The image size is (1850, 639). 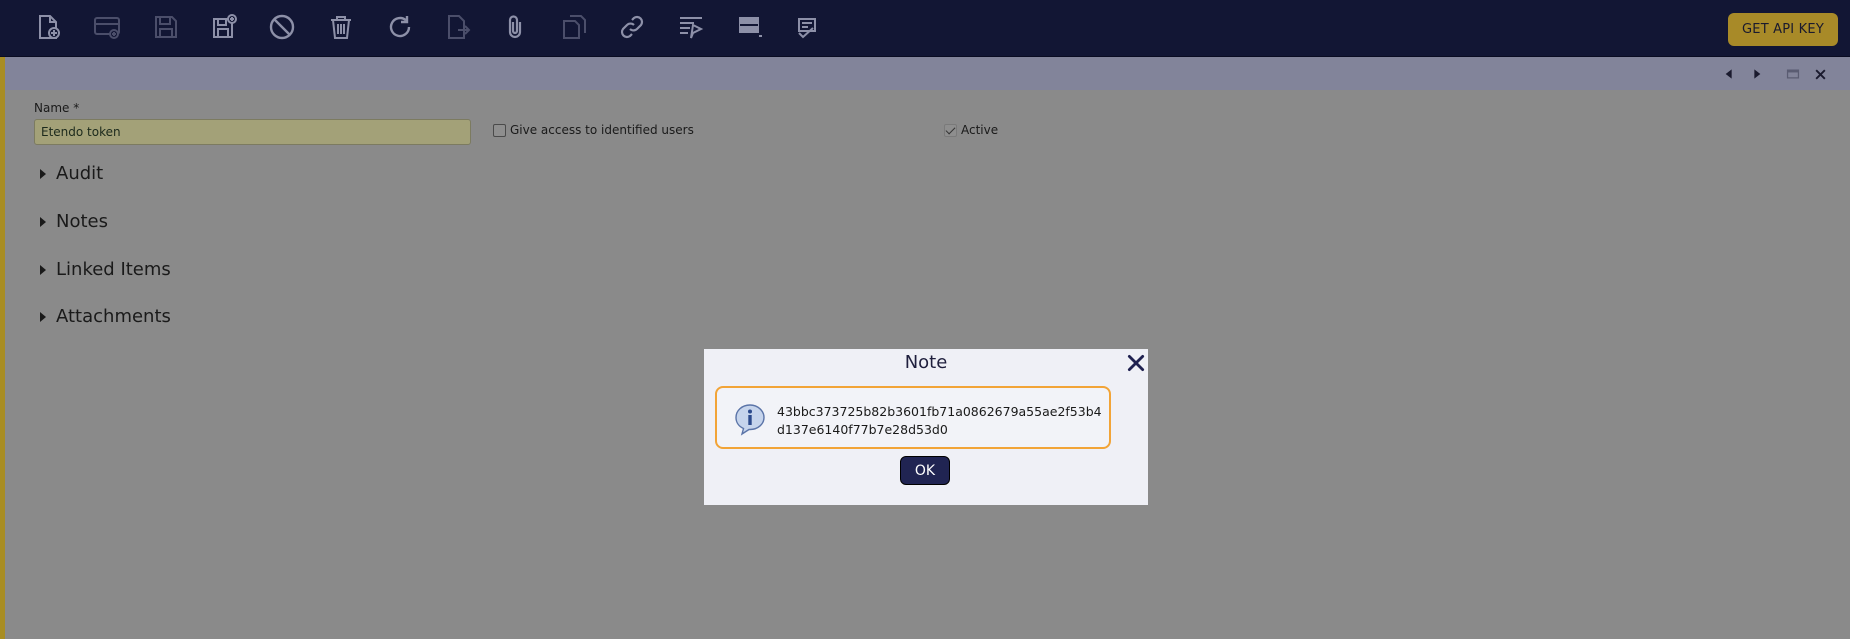 What do you see at coordinates (750, 27) in the screenshot?
I see `grid-view-icon` at bounding box center [750, 27].